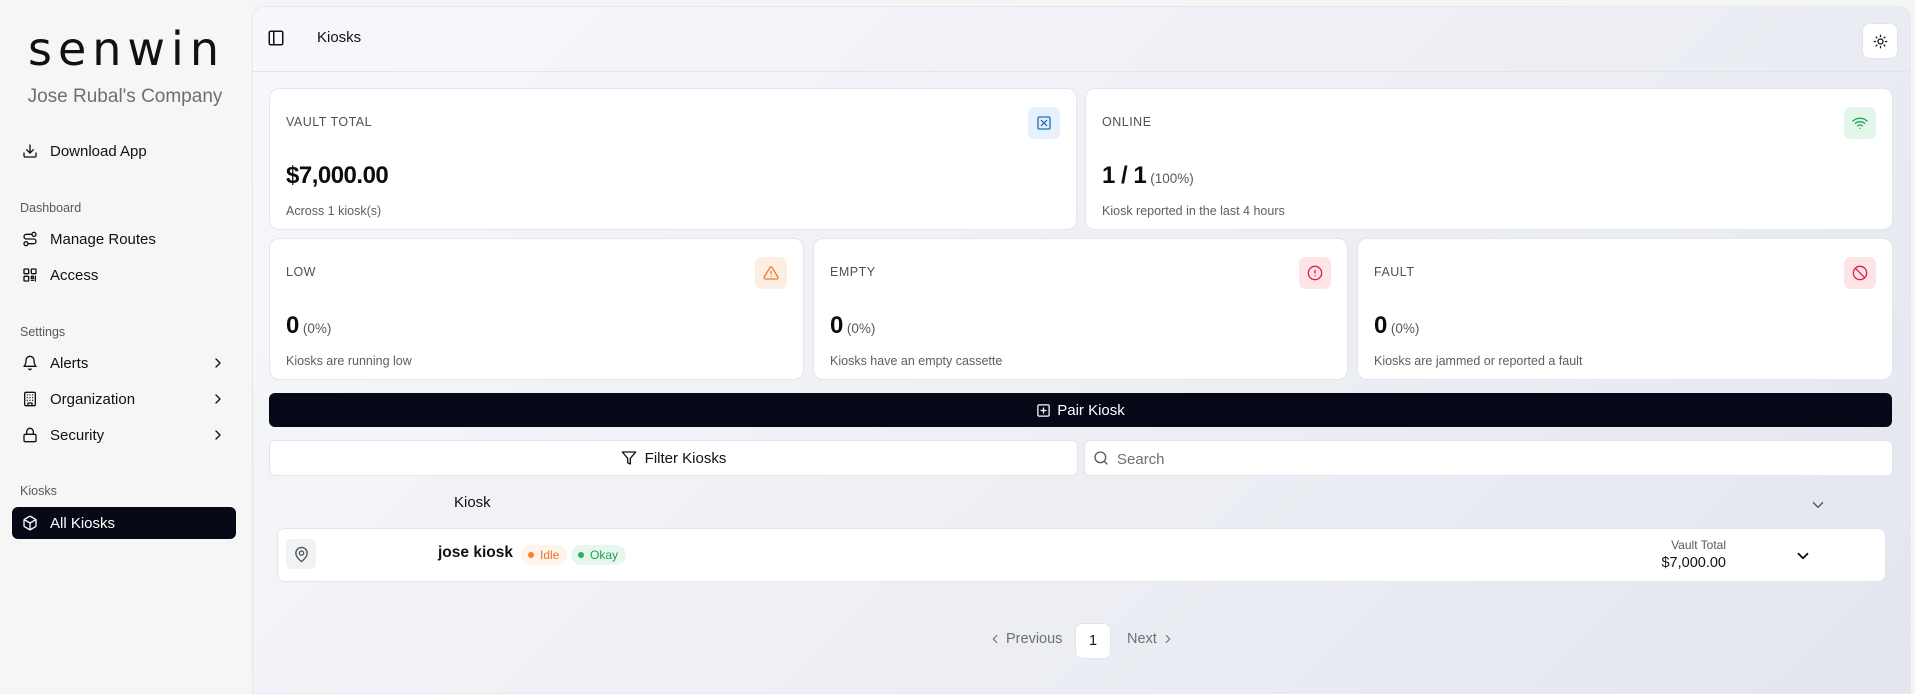 The image size is (1915, 694). Describe the element at coordinates (685, 458) in the screenshot. I see `filter-kiosks-label: Filter Kiosks` at that location.